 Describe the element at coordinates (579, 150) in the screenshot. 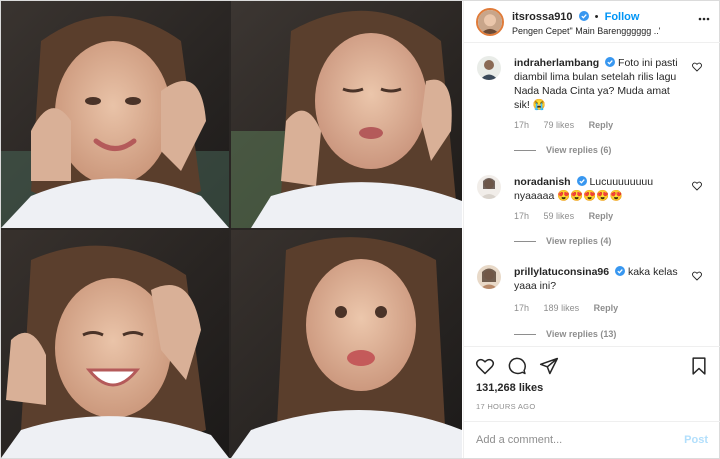

I see `view-replies-label: View replies (6)` at that location.